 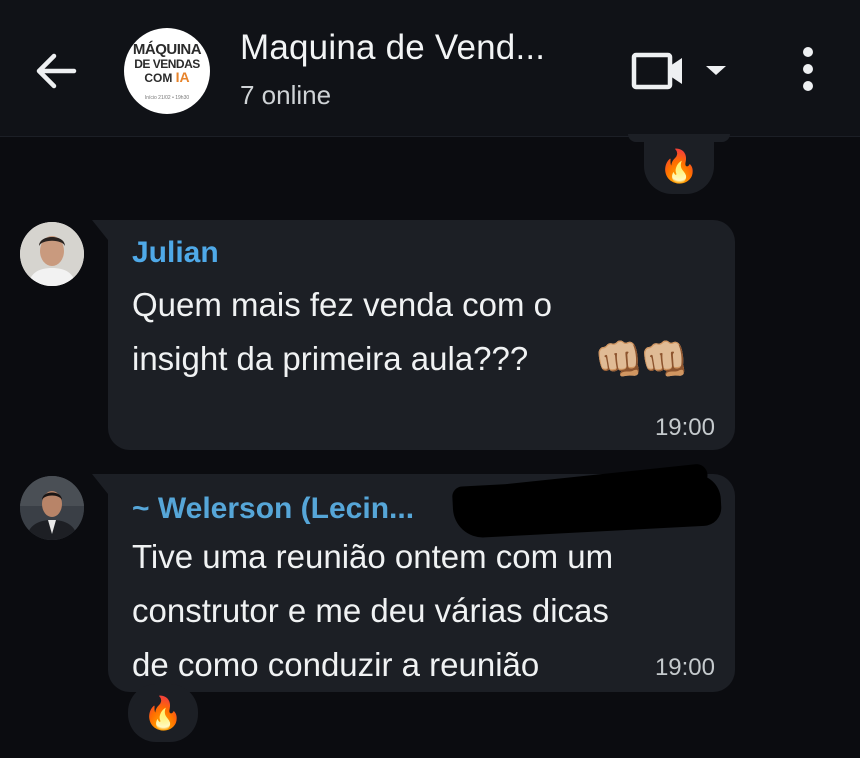 What do you see at coordinates (182, 77) in the screenshot?
I see `logo-accent: IA` at bounding box center [182, 77].